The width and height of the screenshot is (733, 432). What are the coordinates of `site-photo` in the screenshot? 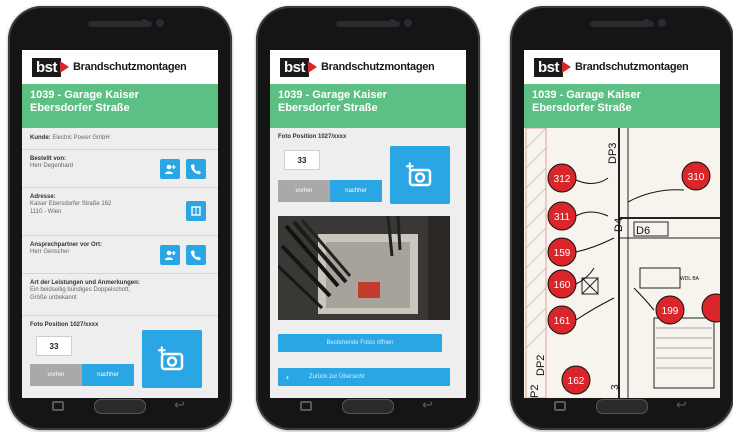 It's located at (364, 268).